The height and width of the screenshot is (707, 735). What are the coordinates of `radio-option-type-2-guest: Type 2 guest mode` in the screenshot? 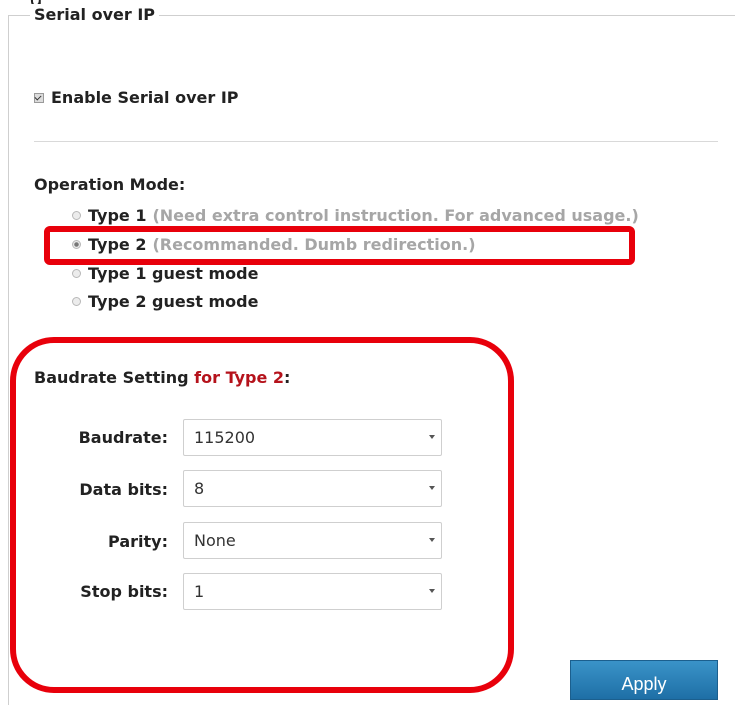 It's located at (165, 301).